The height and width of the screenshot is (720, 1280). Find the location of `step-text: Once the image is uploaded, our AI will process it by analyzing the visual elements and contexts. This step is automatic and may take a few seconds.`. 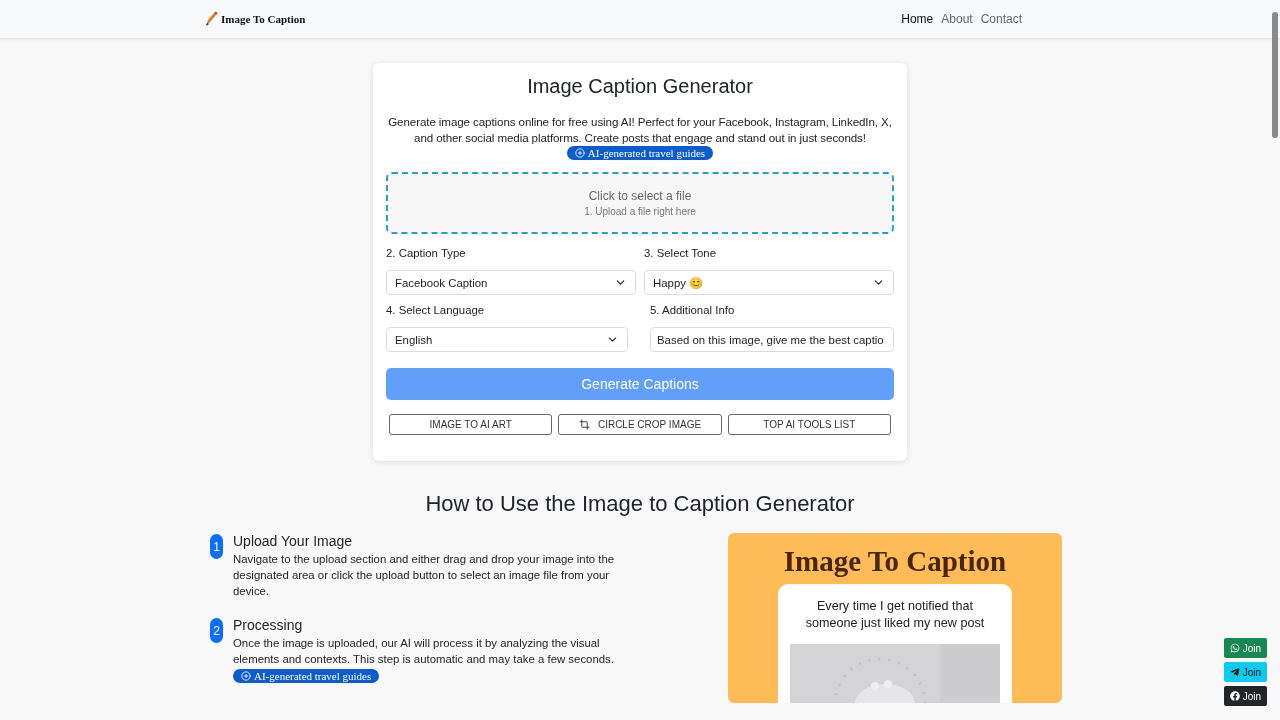

step-text: Once the image is uploaded, our AI will process it by analyzing the visual elements and contexts. This step is automatic and may take a few seconds. is located at coordinates (424, 651).